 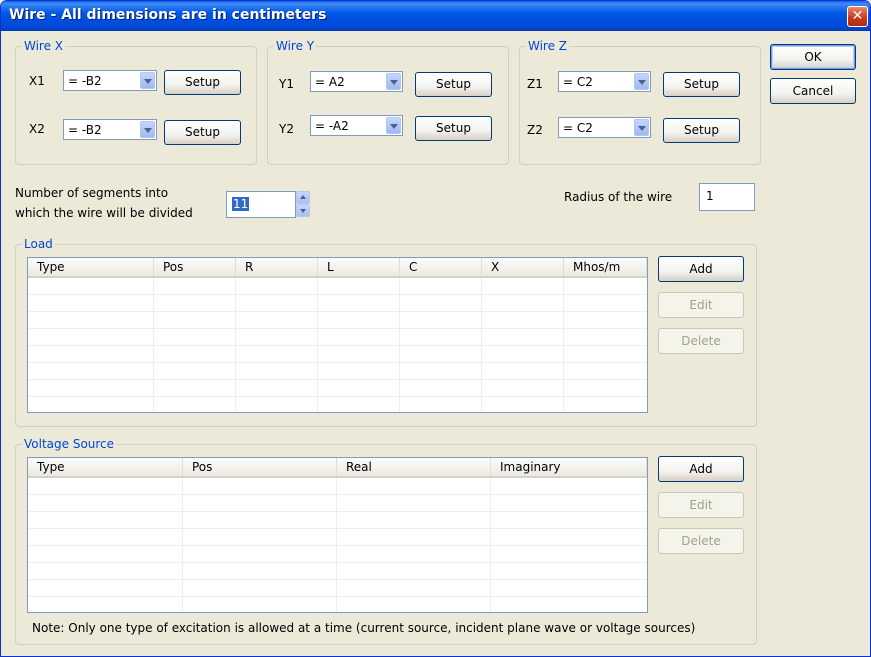 I want to click on load-edit-button: Edit, so click(x=701, y=305).